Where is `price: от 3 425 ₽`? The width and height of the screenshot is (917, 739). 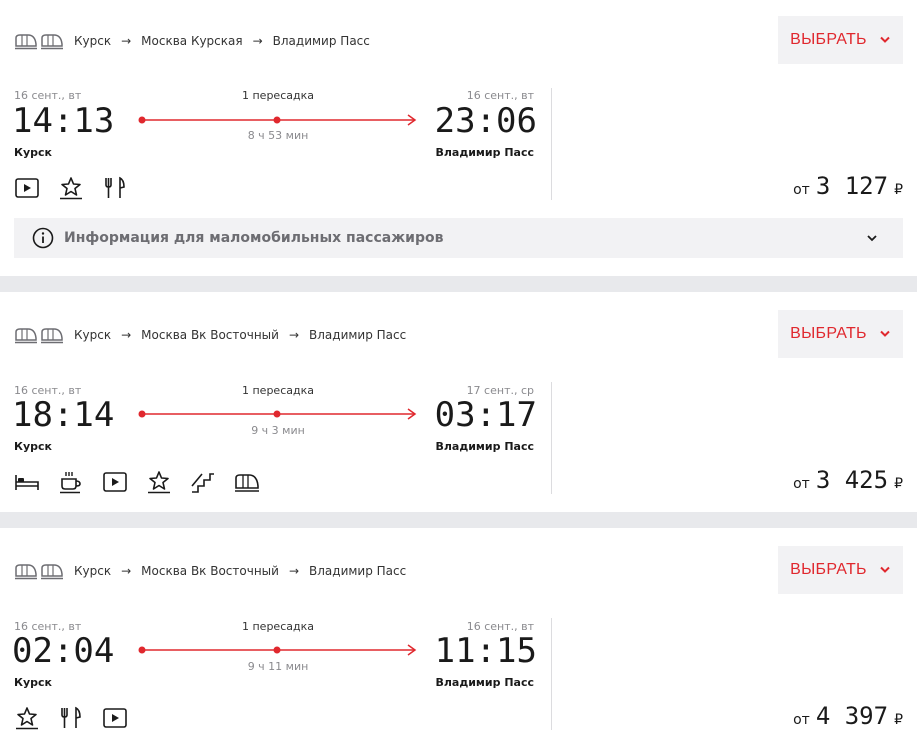 price: от 3 425 ₽ is located at coordinates (848, 480).